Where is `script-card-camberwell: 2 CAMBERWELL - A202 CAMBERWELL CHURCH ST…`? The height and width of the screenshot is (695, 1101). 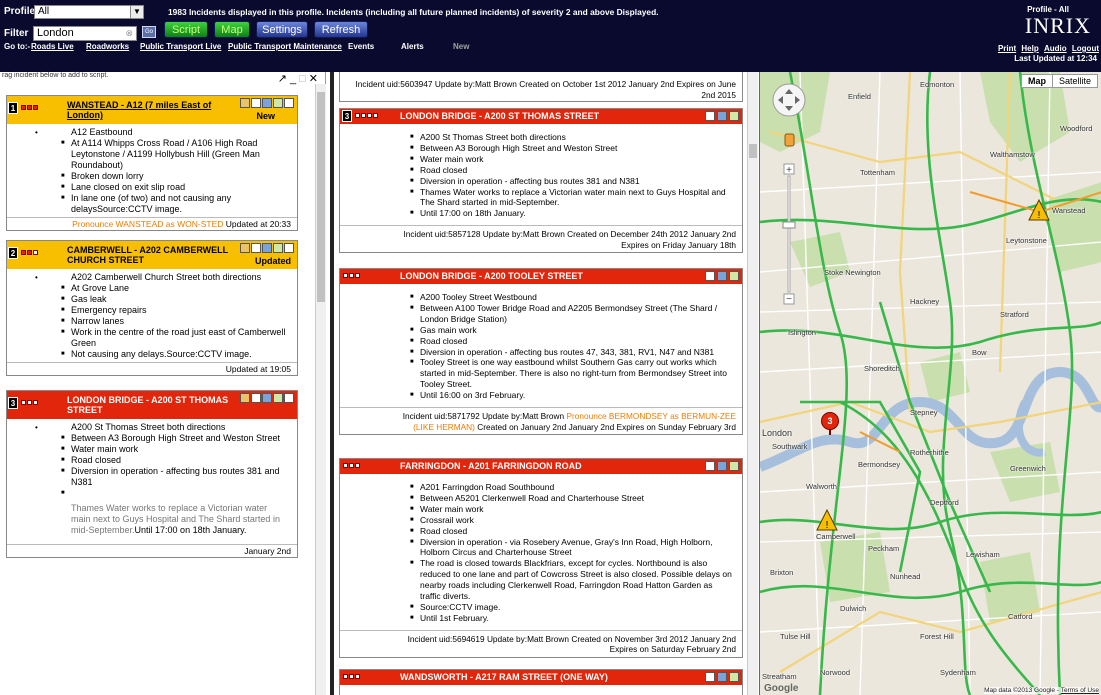 script-card-camberwell: 2 CAMBERWELL - A202 CAMBERWELL CHURCH ST… is located at coordinates (152, 308).